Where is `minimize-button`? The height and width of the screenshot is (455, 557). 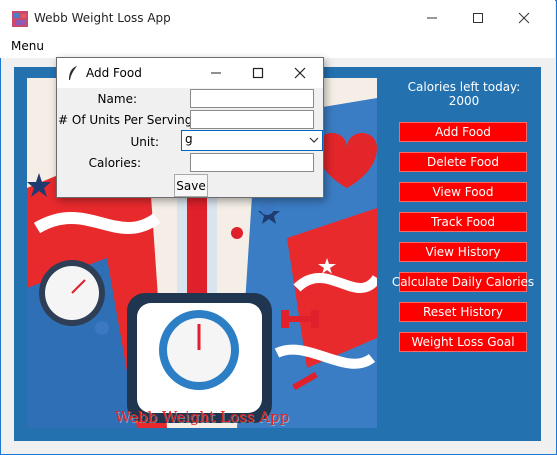 minimize-button is located at coordinates (432, 18).